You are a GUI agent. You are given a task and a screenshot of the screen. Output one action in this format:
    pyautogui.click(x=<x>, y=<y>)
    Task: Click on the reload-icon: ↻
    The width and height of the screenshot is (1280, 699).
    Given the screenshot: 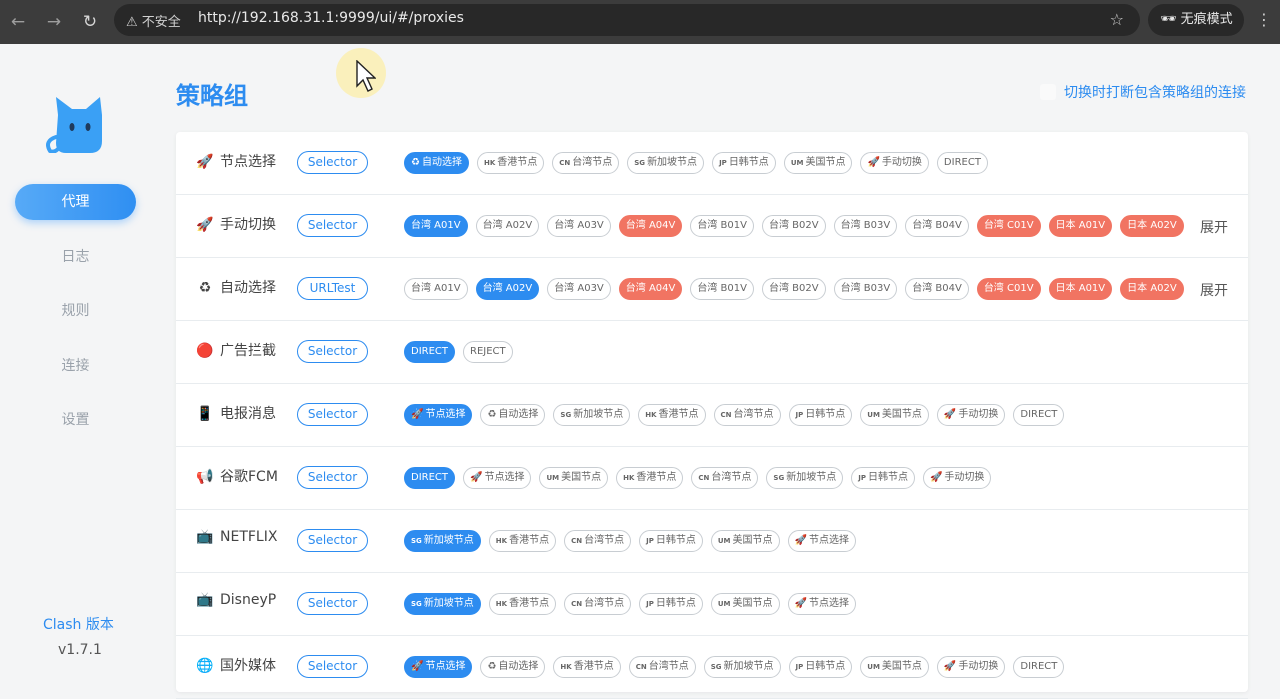 What is the action you would take?
    pyautogui.click(x=90, y=22)
    